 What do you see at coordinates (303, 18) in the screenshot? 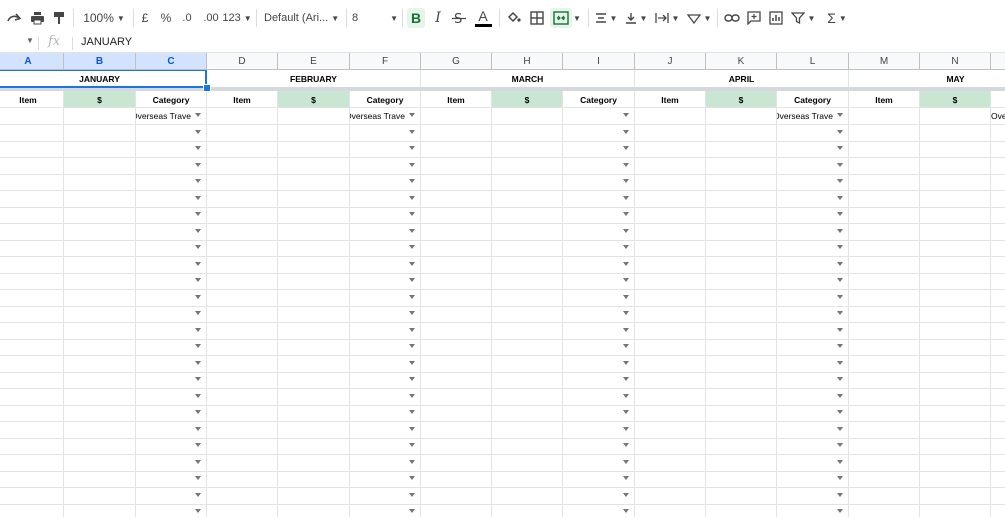
I see `font-family-select: Default (Ari... ▼` at bounding box center [303, 18].